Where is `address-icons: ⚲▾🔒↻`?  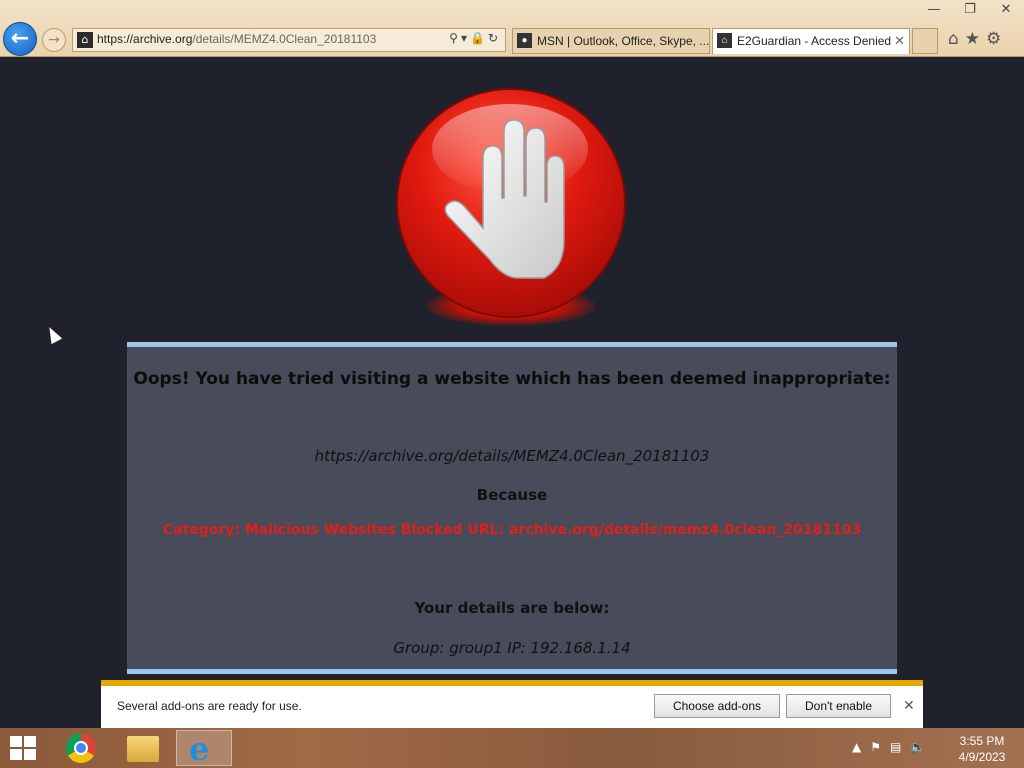
address-icons: ⚲▾🔒↻ is located at coordinates (475, 38).